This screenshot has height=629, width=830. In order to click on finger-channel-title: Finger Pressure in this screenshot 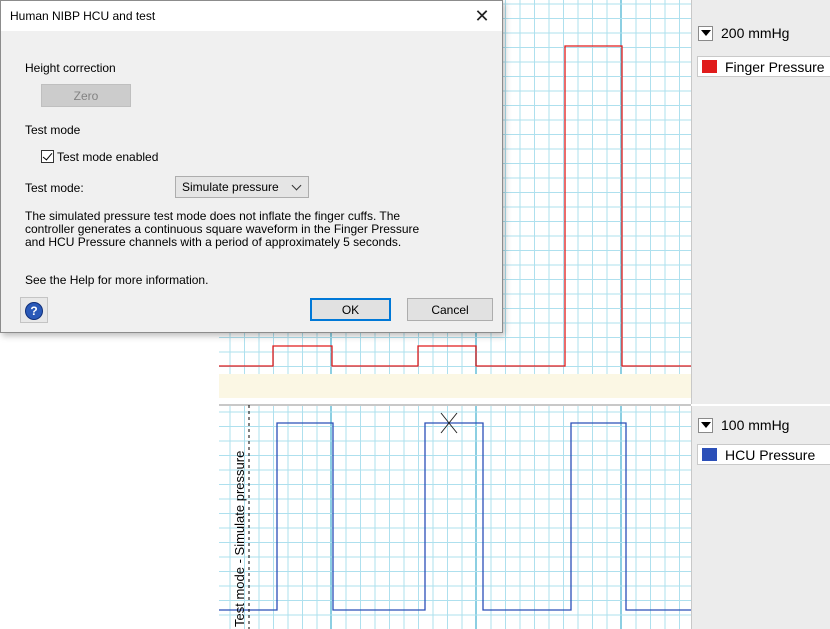, I will do `click(763, 66)`.